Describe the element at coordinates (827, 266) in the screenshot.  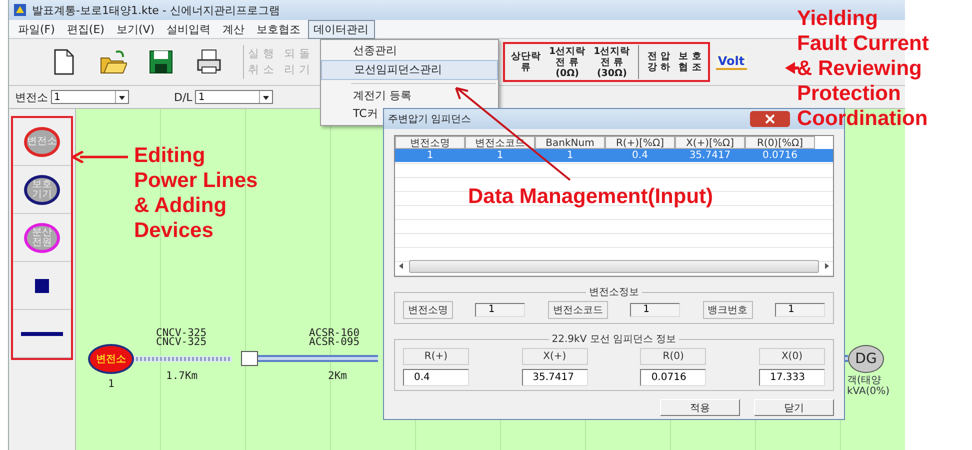
I see `scroll-right-icon` at that location.